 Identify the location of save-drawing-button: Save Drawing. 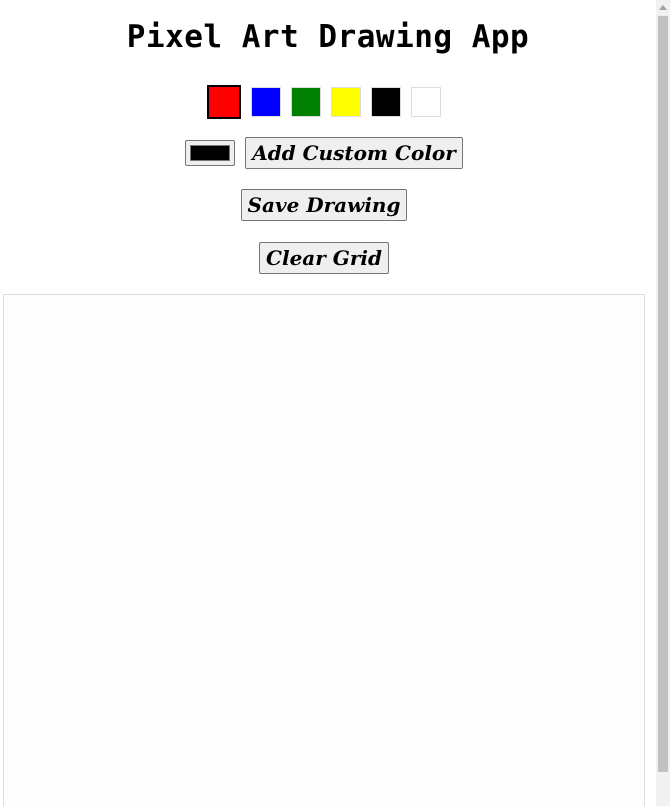
(324, 205).